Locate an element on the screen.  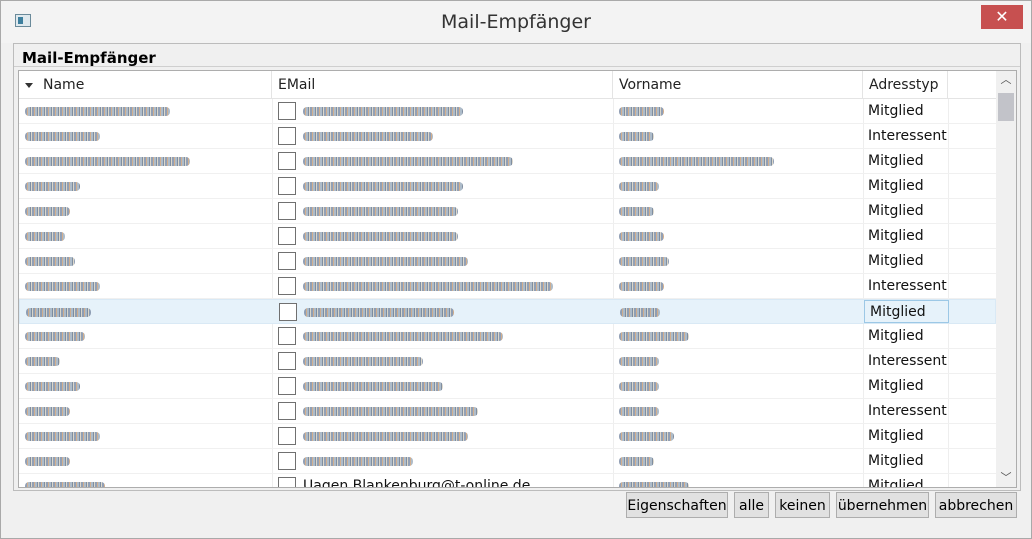
keinen-button: keinen is located at coordinates (802, 505).